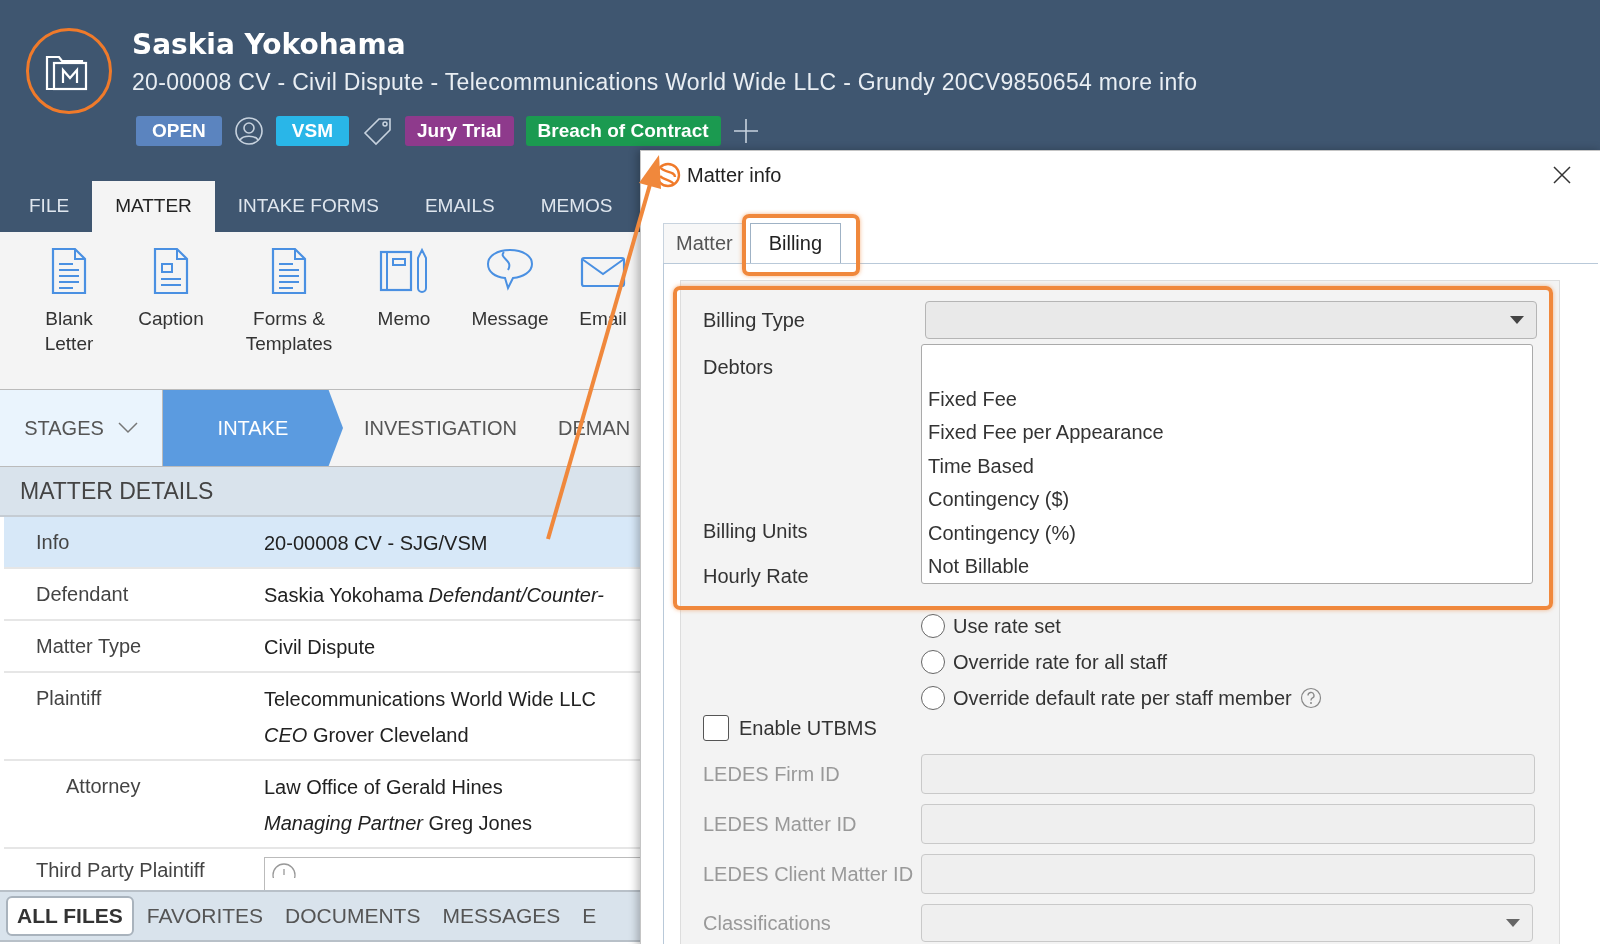 The width and height of the screenshot is (1600, 944). What do you see at coordinates (1227, 466) in the screenshot?
I see `dropdown-option: Time Based` at bounding box center [1227, 466].